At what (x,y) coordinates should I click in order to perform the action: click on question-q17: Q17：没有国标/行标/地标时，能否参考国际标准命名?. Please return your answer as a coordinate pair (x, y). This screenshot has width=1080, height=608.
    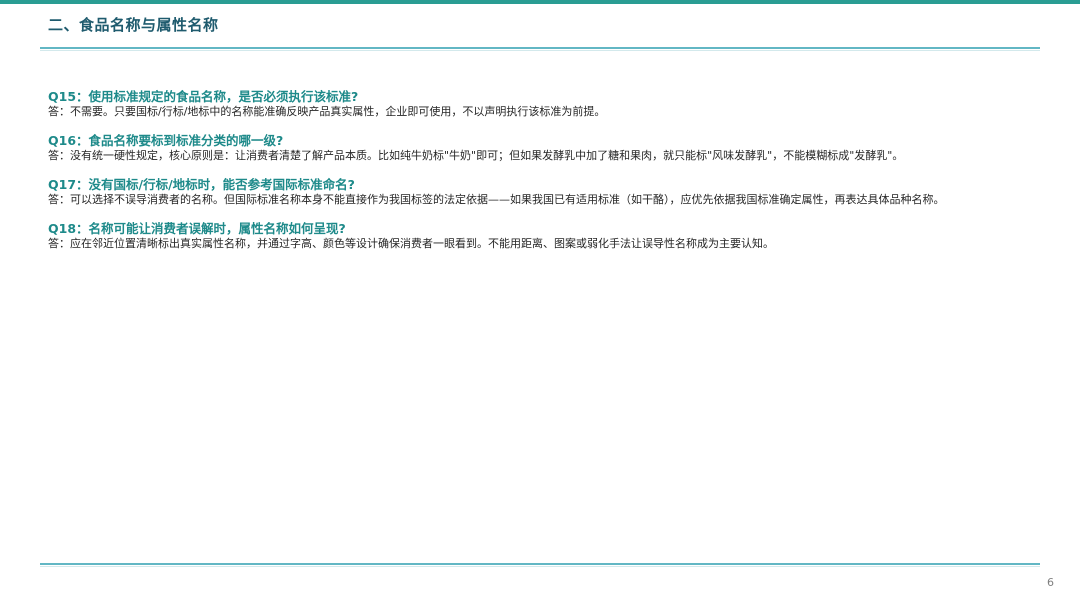
    Looking at the image, I should click on (201, 184).